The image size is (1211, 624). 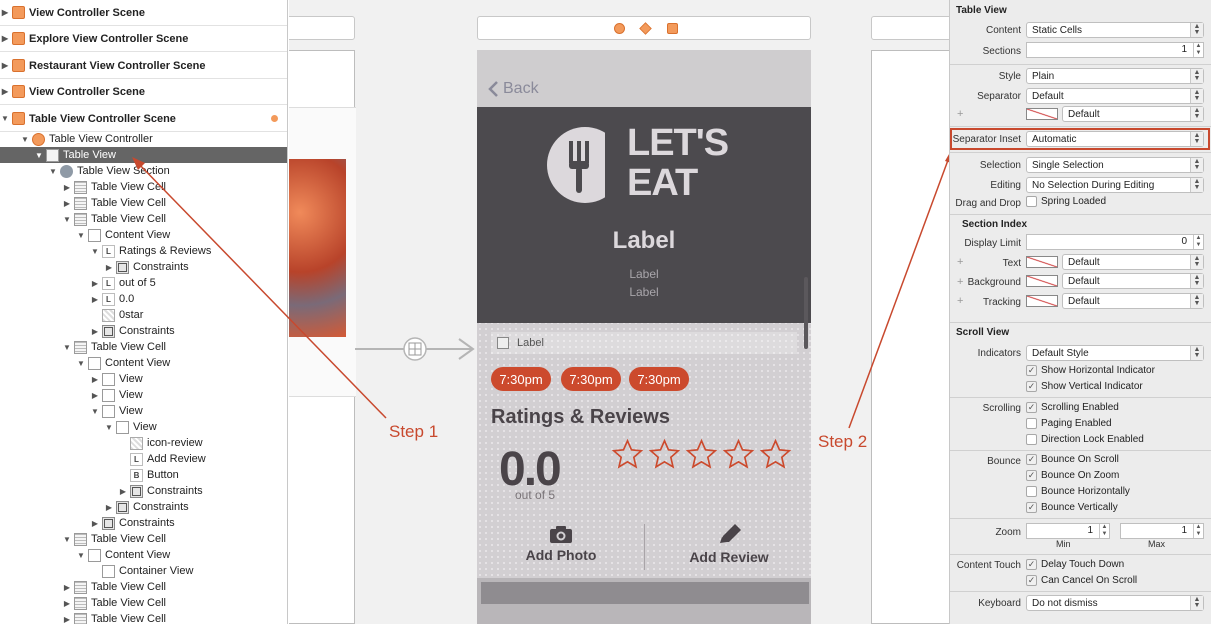 I want to click on tree-row: Container View, so click(x=143, y=571).